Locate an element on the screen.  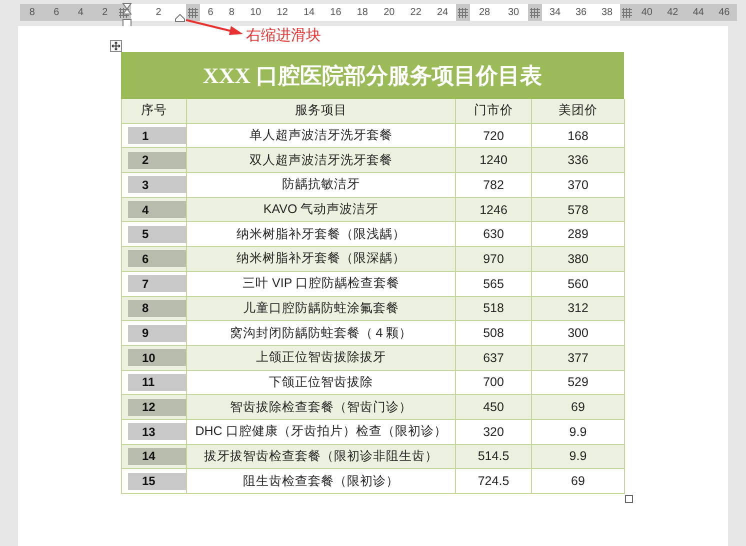
row-number: 6 is located at coordinates (157, 259).